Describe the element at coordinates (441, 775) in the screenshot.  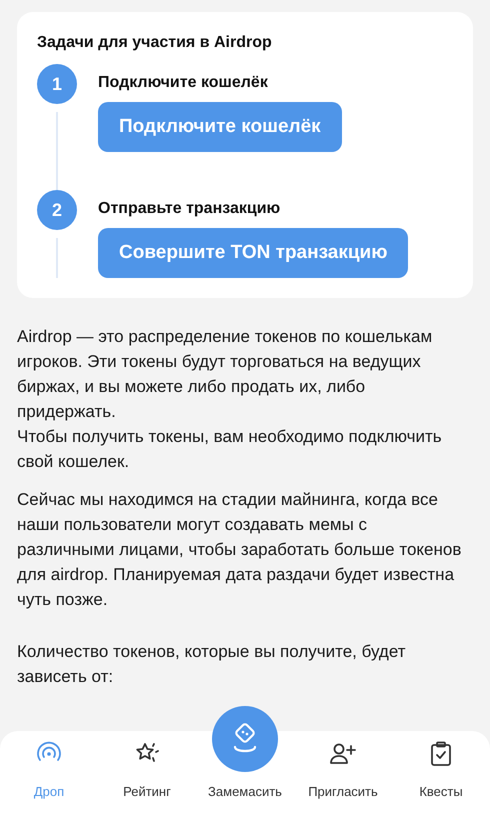
I see `nav-tab: Квесты` at that location.